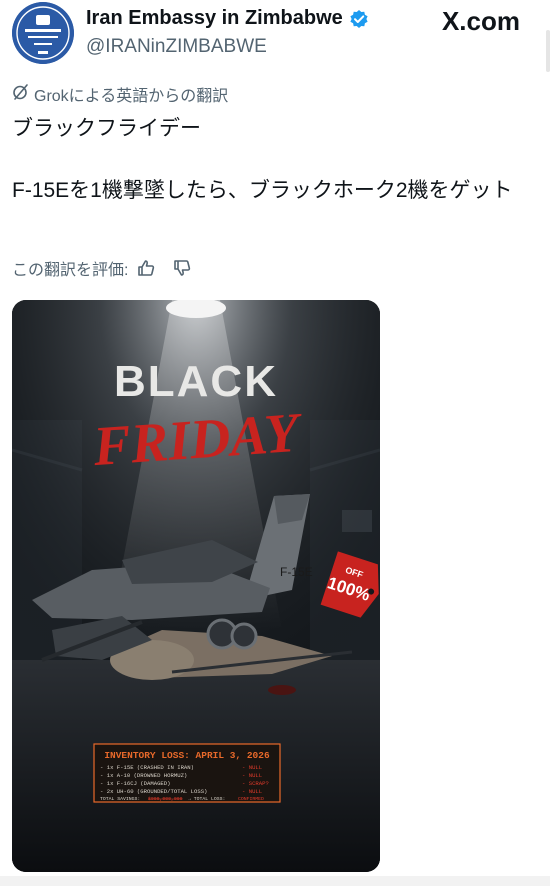  What do you see at coordinates (548, 51) in the screenshot?
I see `scrollbar` at bounding box center [548, 51].